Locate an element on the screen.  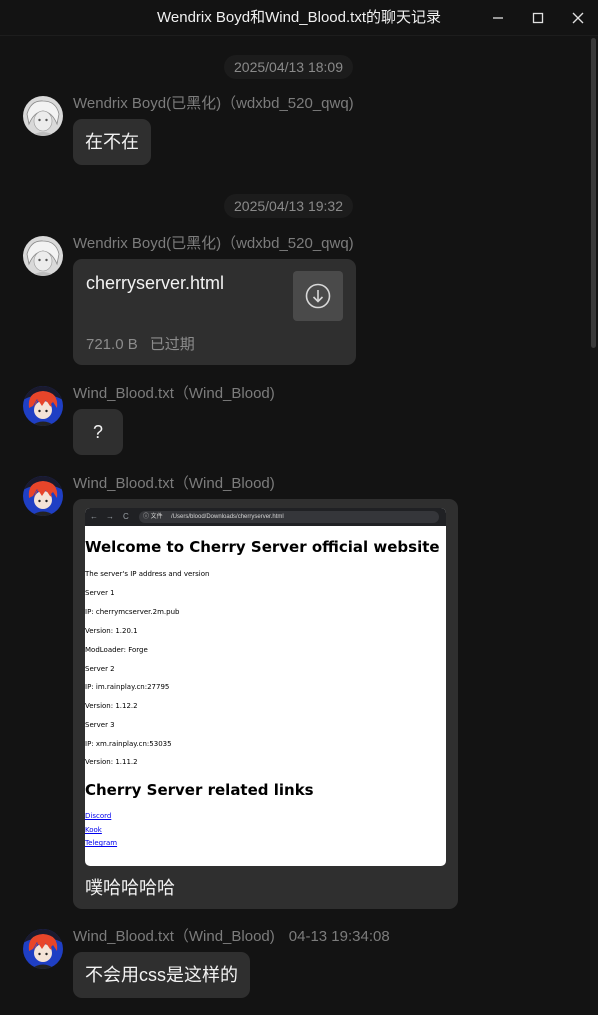
file-name: cherryserver.html is located at coordinates (155, 283).